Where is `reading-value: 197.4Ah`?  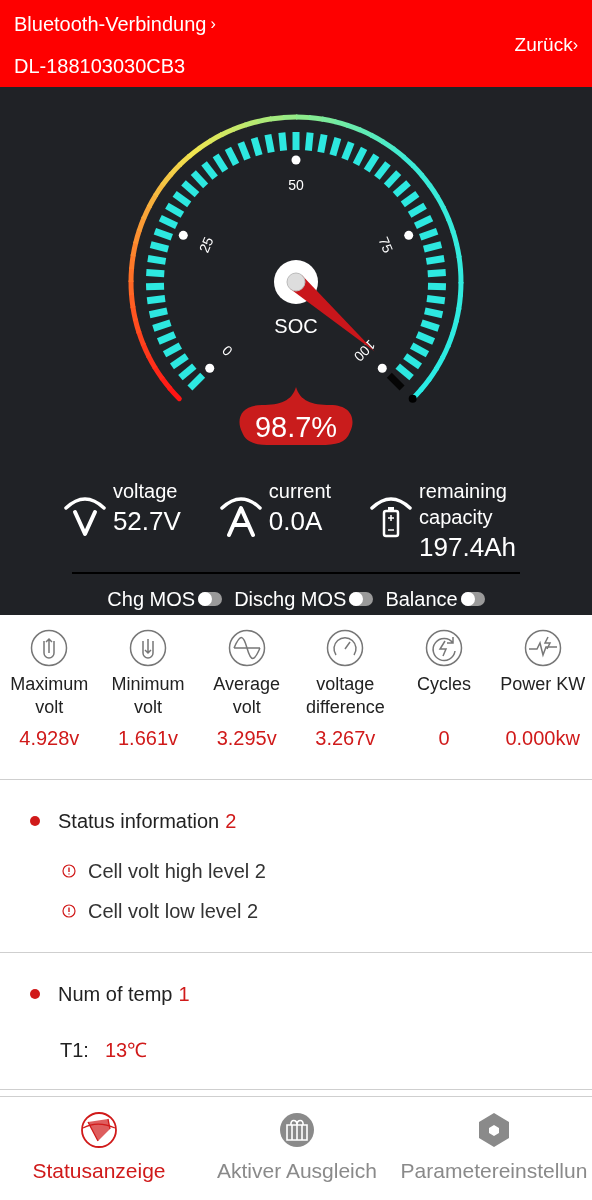
reading-value: 197.4Ah is located at coordinates (468, 547).